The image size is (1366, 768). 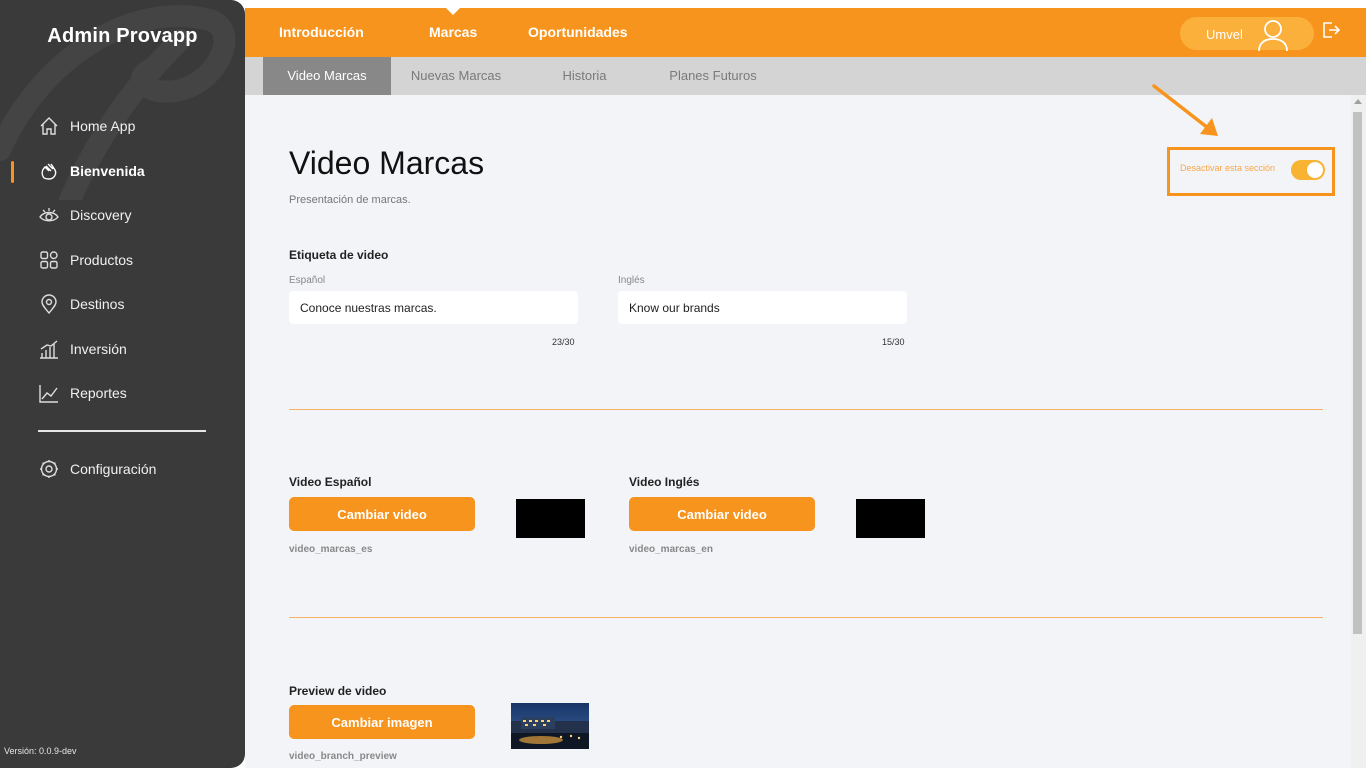 I want to click on spanish-field-label: Español, so click(x=307, y=280).